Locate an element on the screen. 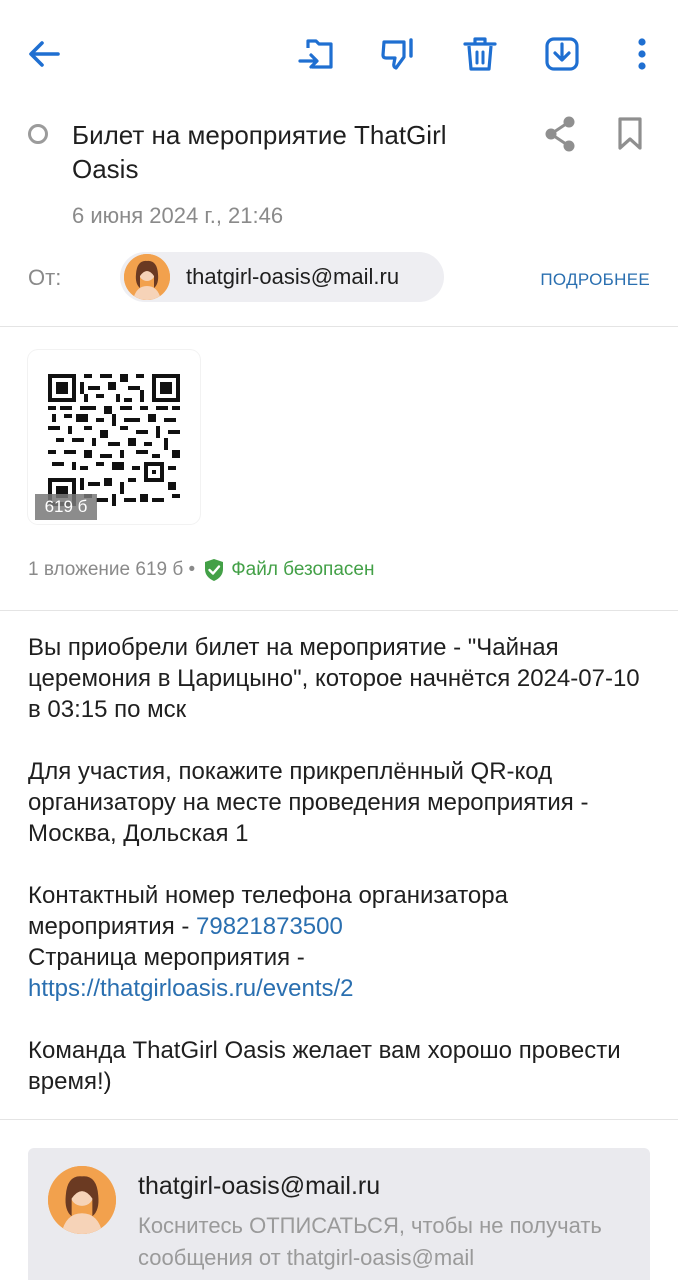  toolbar is located at coordinates (339, 54).